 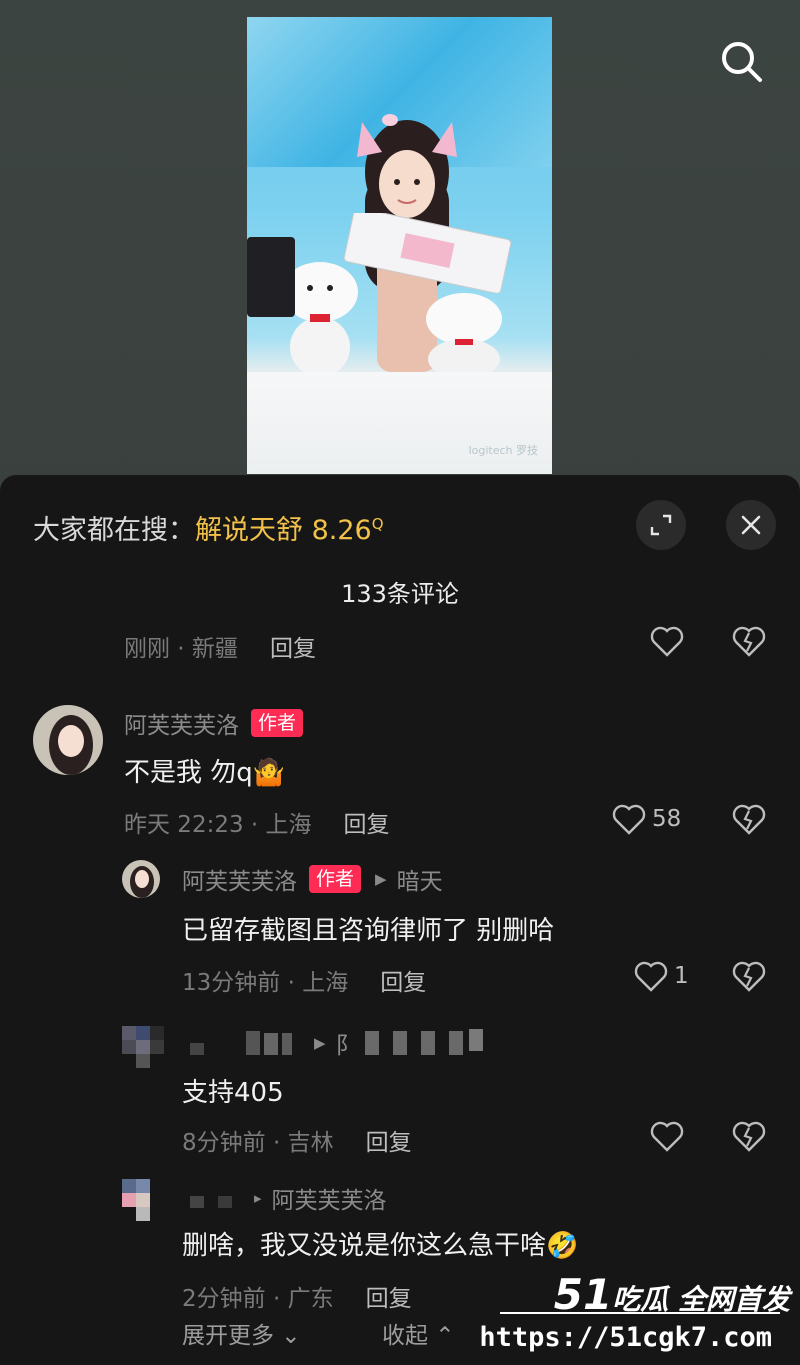 I want to click on comment-username-pixelated: ▸ 阿芙芙芙洛, so click(x=288, y=1198).